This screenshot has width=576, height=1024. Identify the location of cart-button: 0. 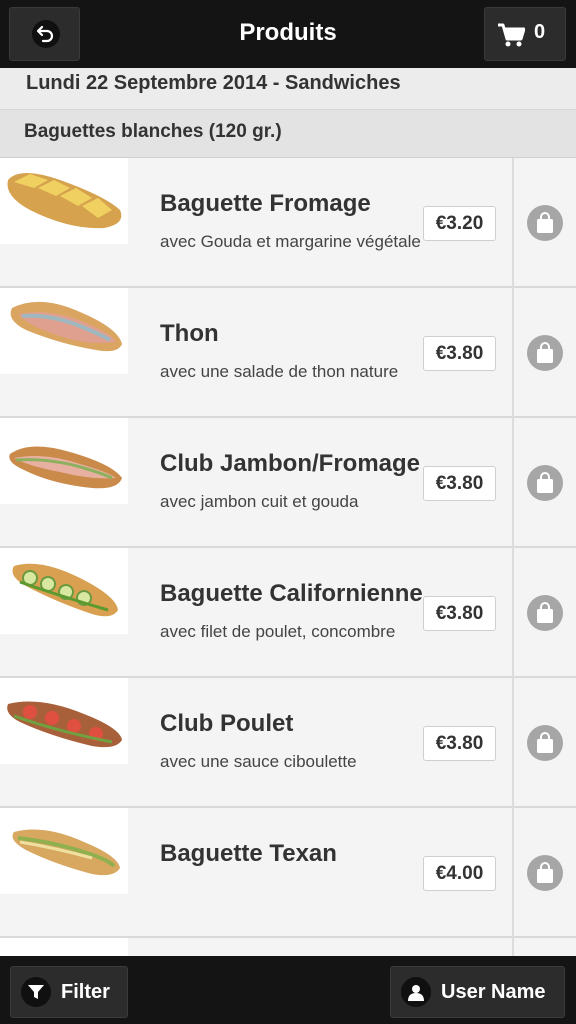
(525, 34).